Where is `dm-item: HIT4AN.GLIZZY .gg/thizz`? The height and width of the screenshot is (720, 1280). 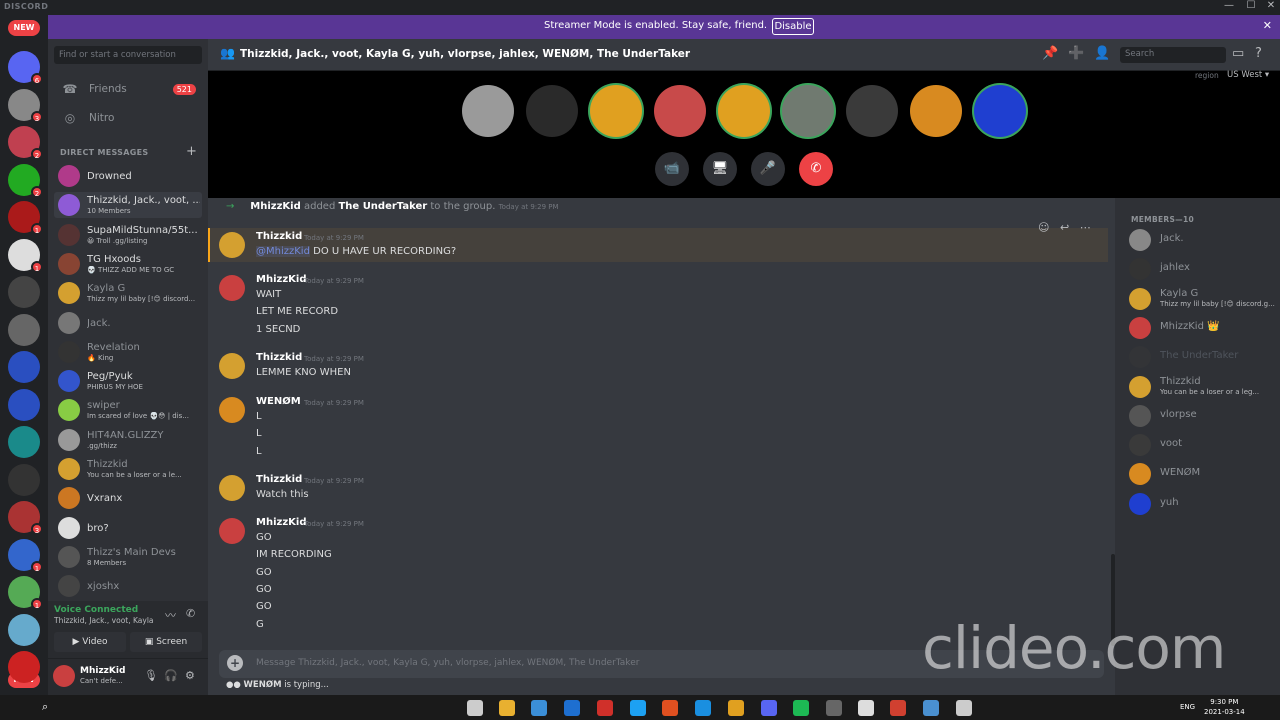
dm-item: HIT4AN.GLIZZY .gg/thizz is located at coordinates (128, 440).